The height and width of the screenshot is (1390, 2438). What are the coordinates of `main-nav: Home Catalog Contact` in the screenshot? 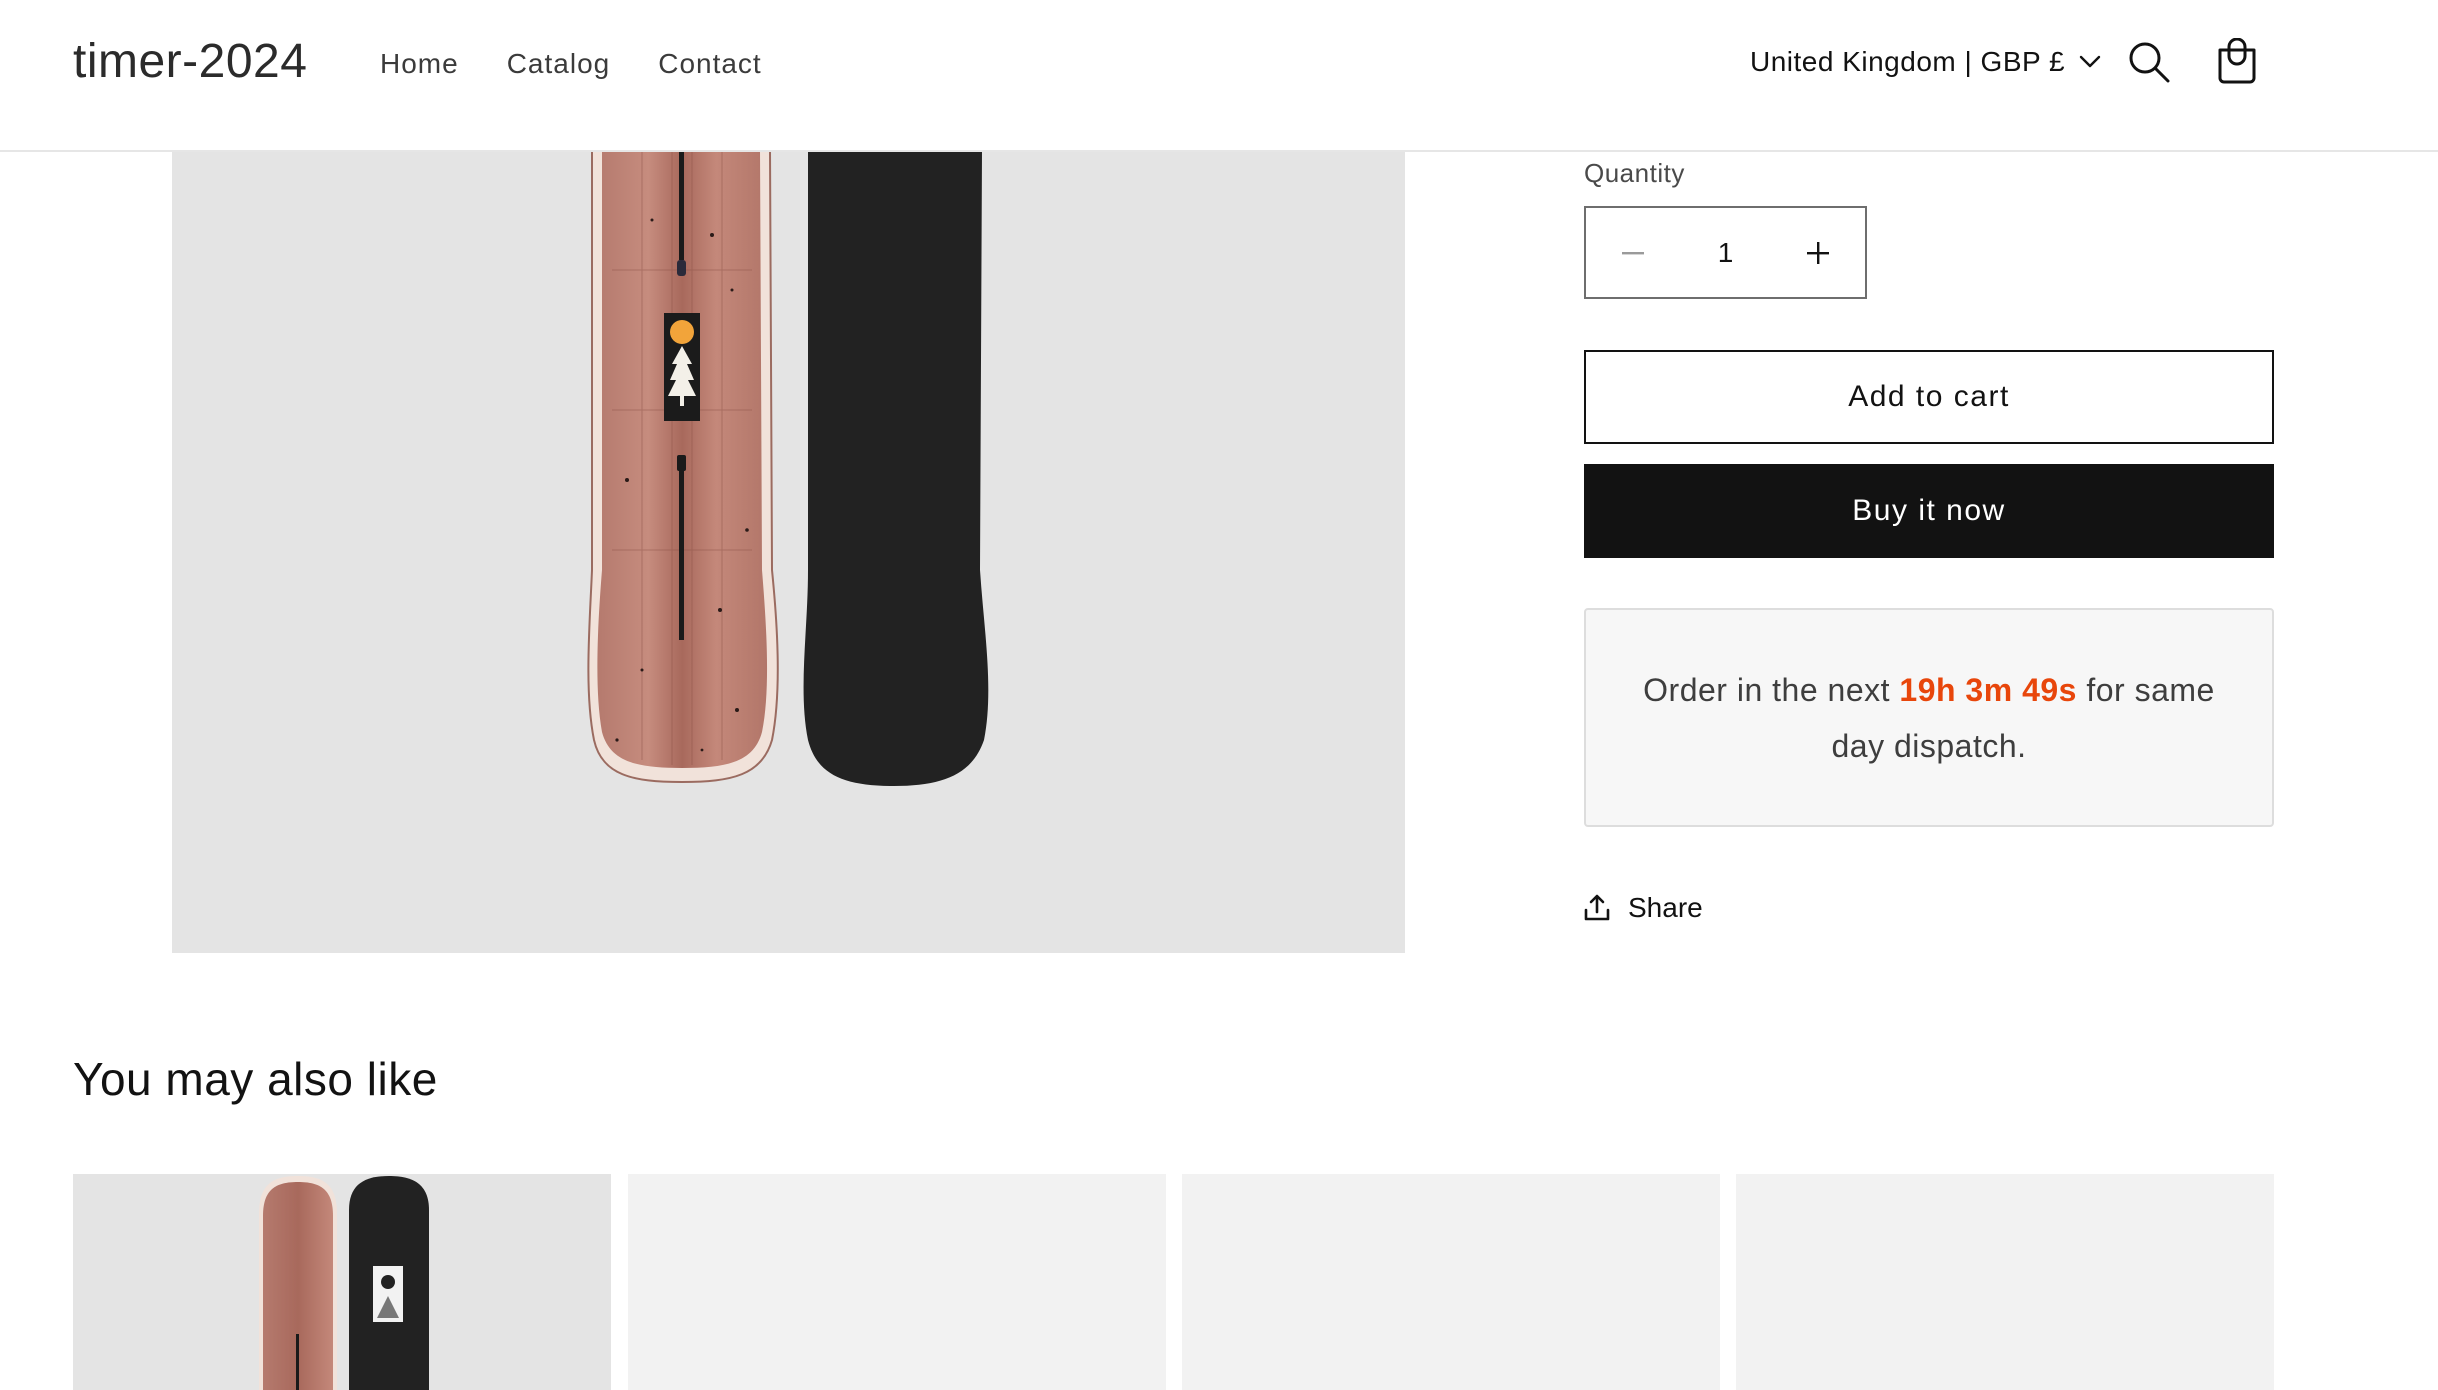 It's located at (571, 64).